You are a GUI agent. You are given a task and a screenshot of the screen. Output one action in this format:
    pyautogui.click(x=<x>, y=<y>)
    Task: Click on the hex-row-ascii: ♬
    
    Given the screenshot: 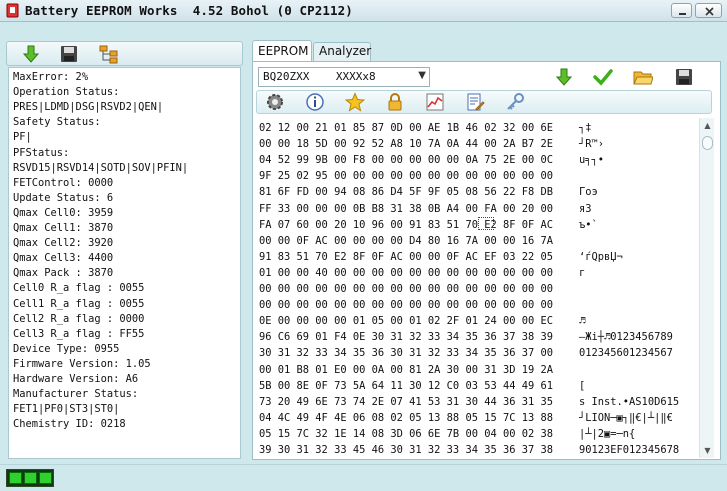 What is the action you would take?
    pyautogui.click(x=582, y=321)
    